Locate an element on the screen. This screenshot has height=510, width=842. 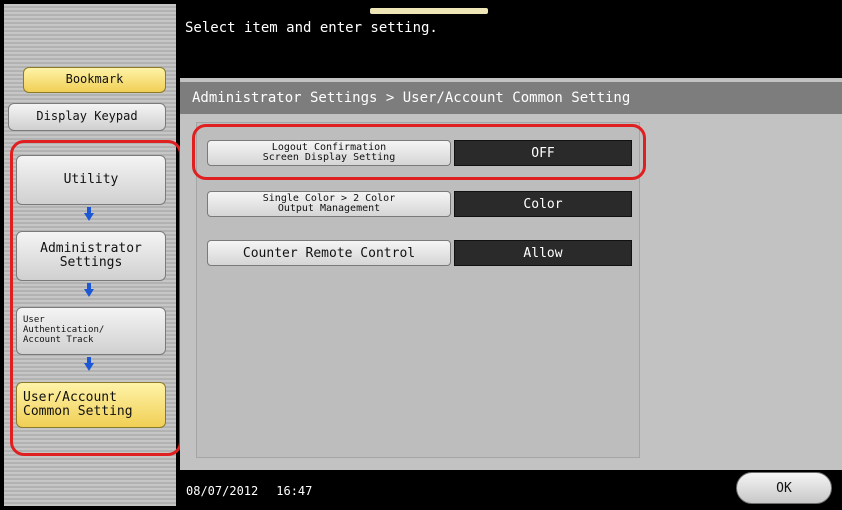
status-date: 08/07/2012 is located at coordinates (222, 491).